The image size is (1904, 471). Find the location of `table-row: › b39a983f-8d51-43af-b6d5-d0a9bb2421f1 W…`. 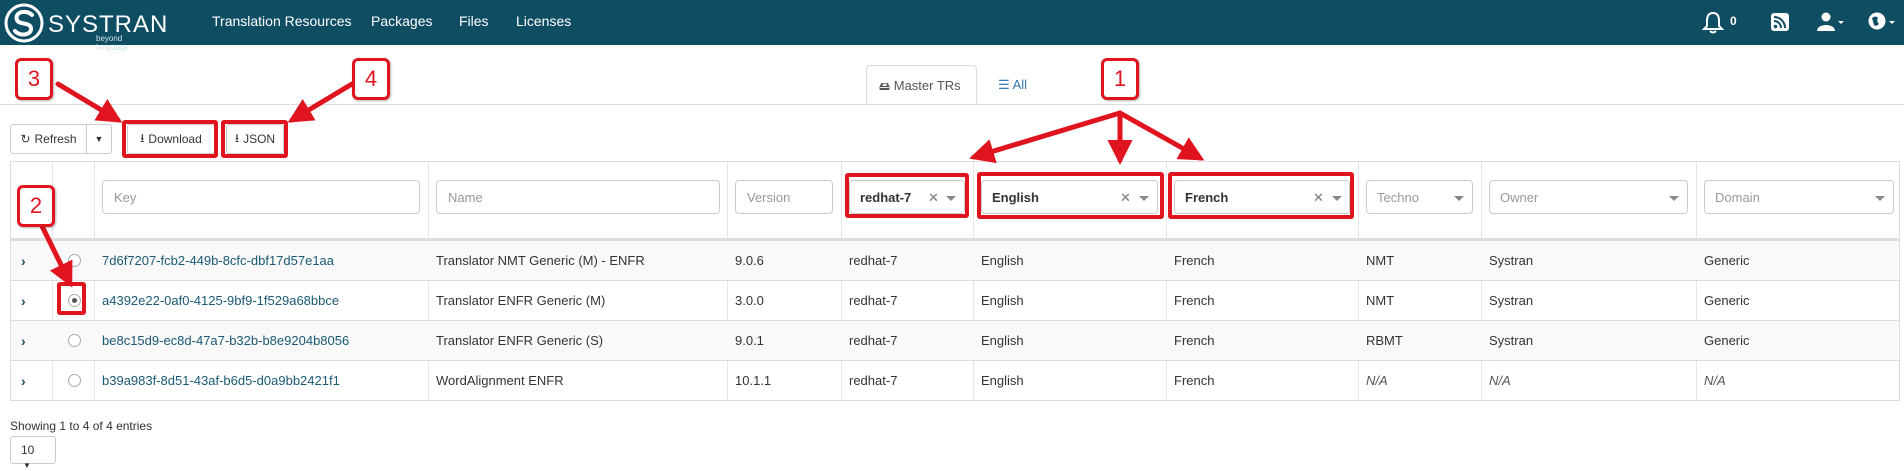

table-row: › b39a983f-8d51-43af-b6d5-d0a9bb2421f1 W… is located at coordinates (955, 380).